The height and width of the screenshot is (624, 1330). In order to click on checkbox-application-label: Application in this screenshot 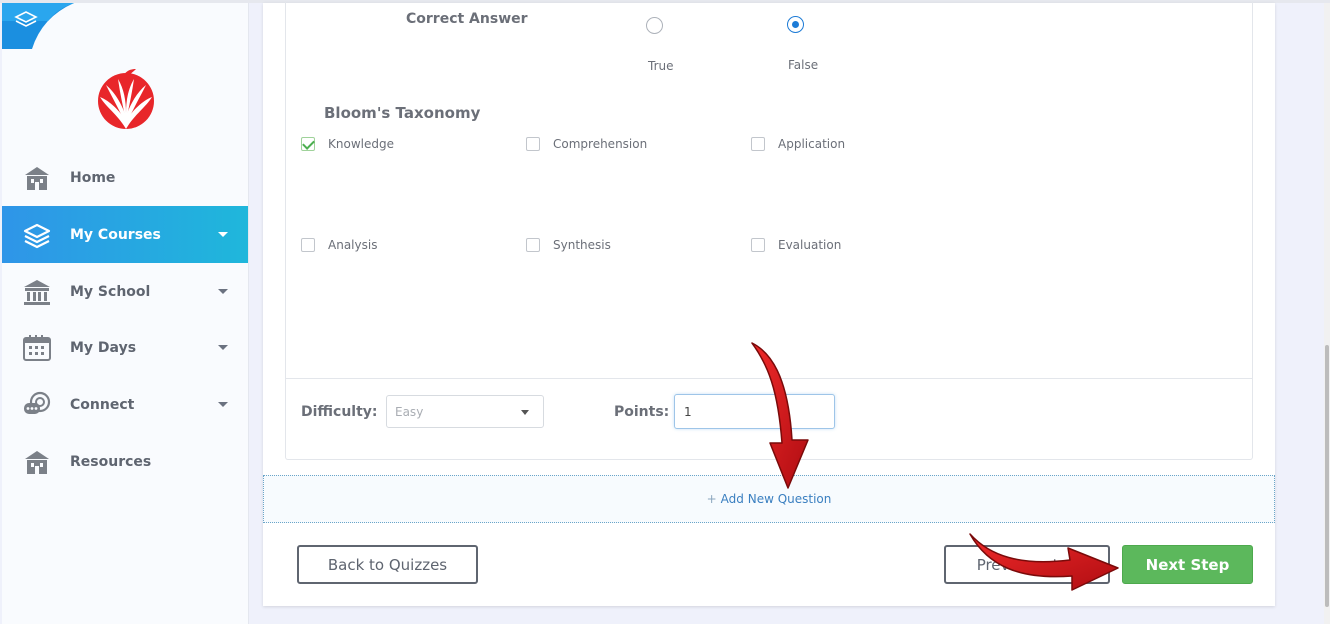, I will do `click(812, 144)`.